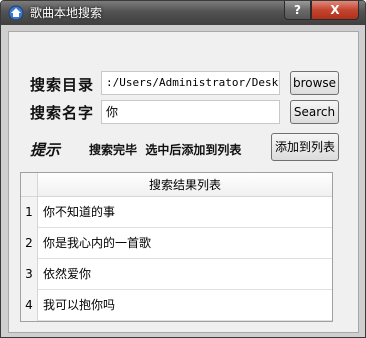 This screenshot has height=338, width=366. I want to click on results-header: 搜索结果列表, so click(185, 185).